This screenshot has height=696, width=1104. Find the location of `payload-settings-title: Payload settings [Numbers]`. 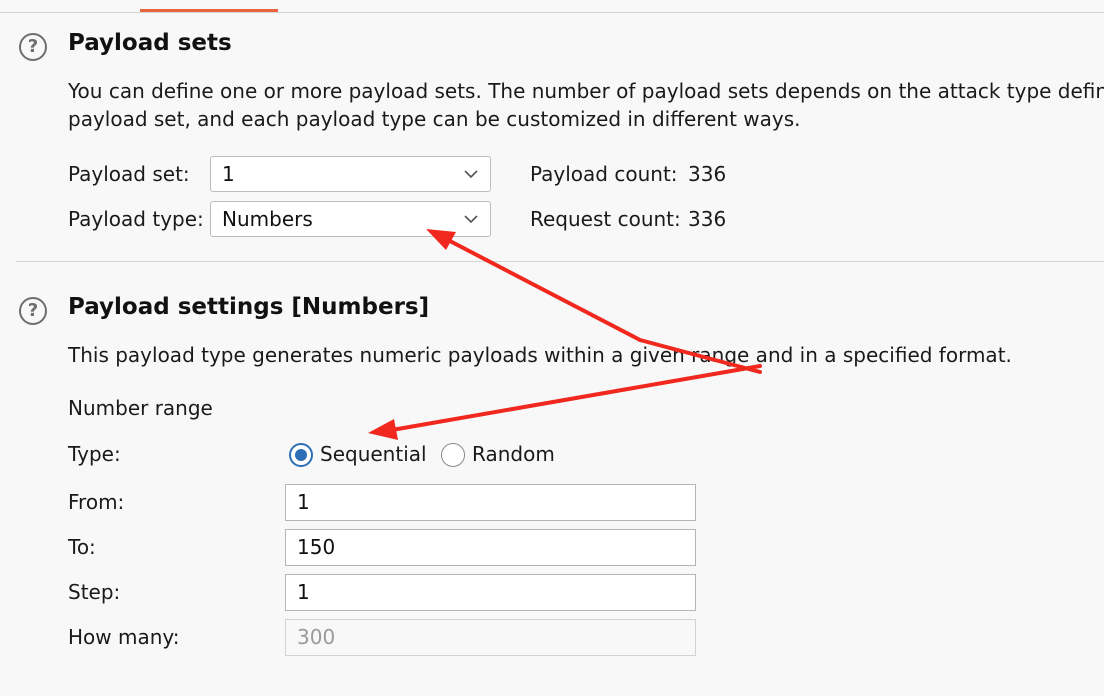

payload-settings-title: Payload settings [Numbers] is located at coordinates (249, 307).